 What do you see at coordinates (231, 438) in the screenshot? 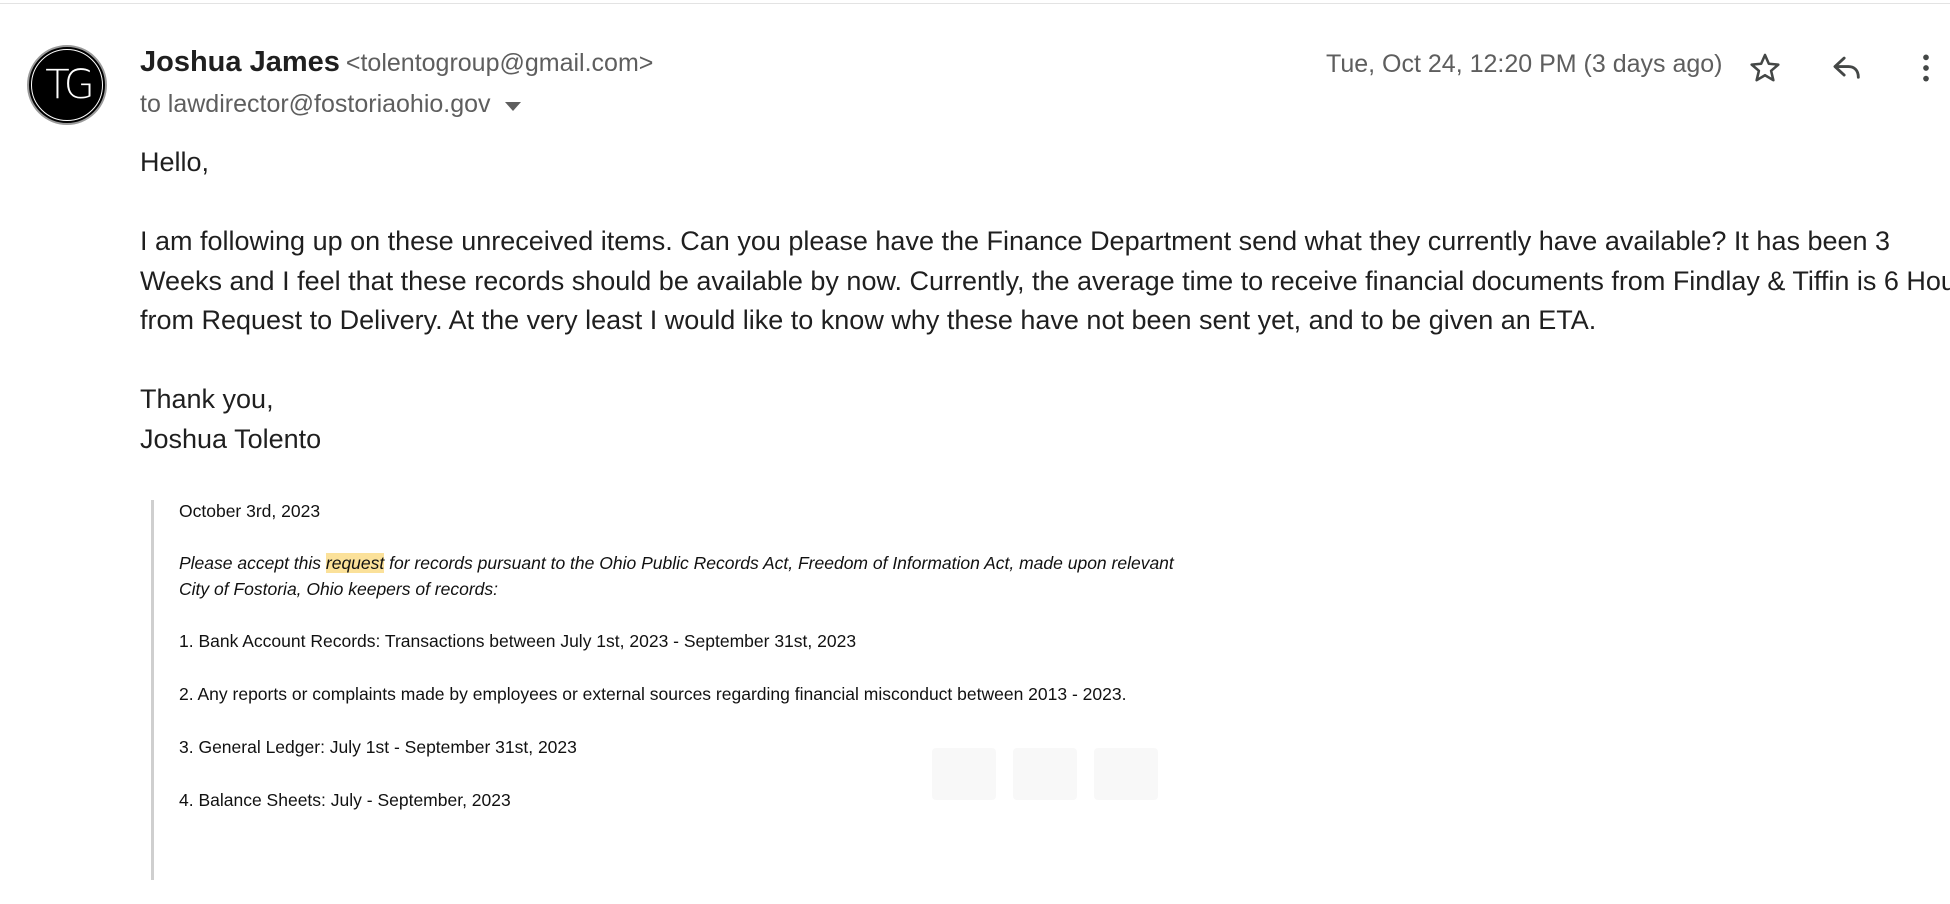
I see `signature: Joshua Tolento` at bounding box center [231, 438].